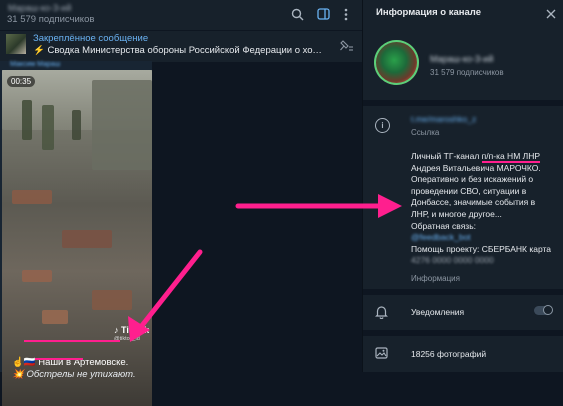 This screenshot has height=406, width=563. Describe the element at coordinates (428, 12) in the screenshot. I see `panel-title: Информация о канале` at that location.